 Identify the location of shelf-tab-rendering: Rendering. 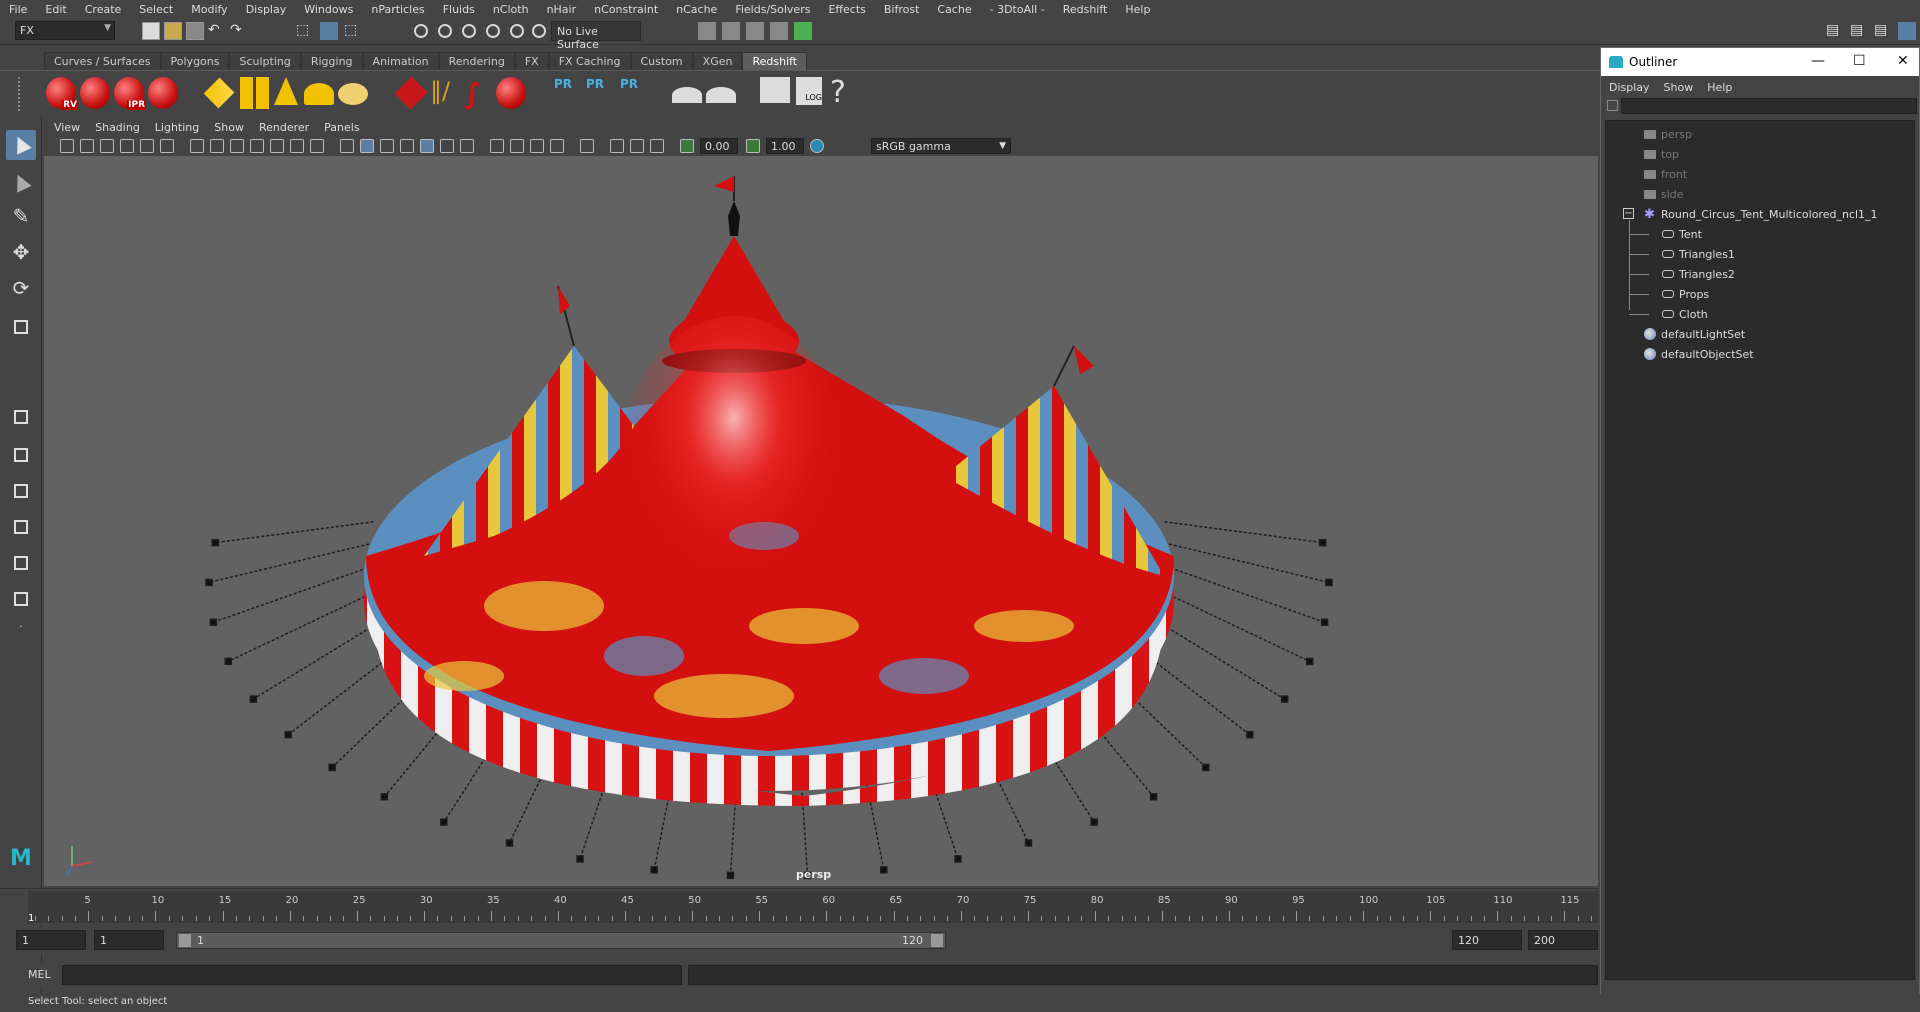
(476, 61).